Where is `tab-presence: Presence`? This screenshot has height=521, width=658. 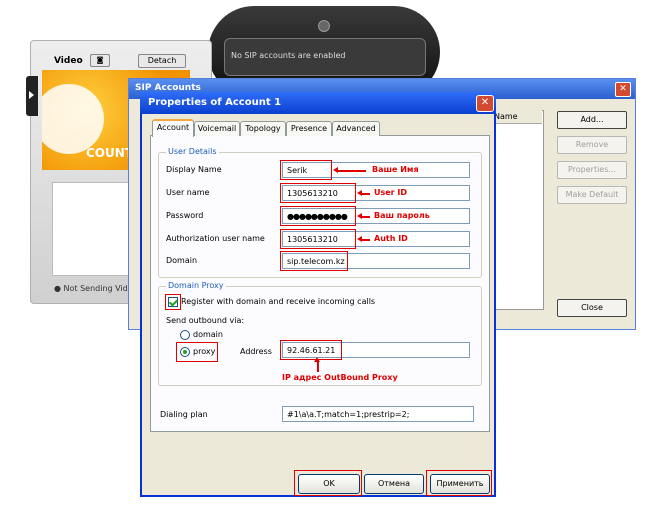 tab-presence: Presence is located at coordinates (309, 128).